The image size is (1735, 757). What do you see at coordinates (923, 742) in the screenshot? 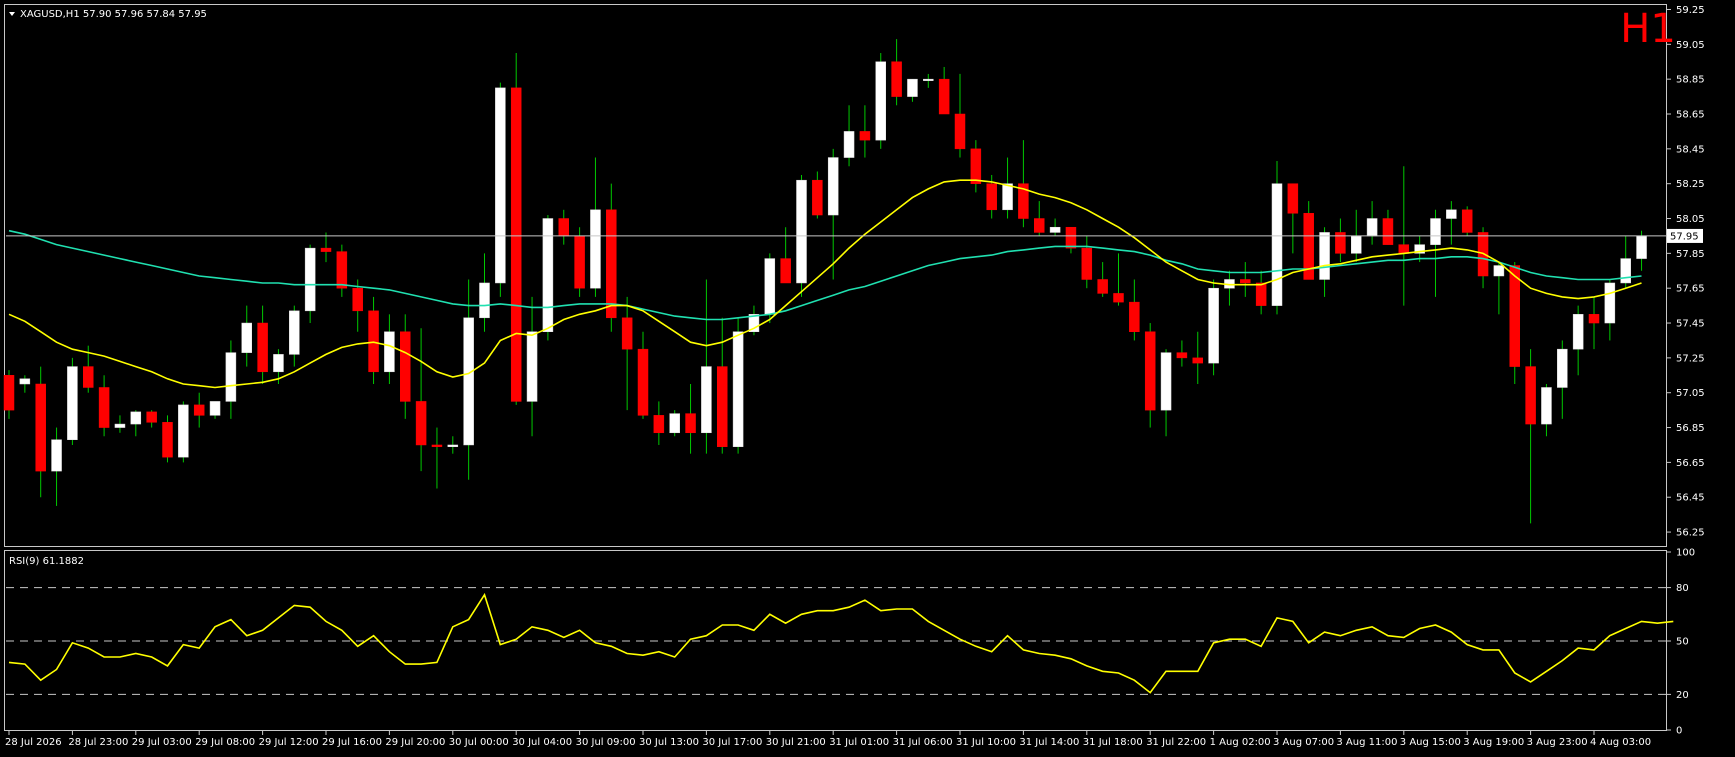
I see `time-tick-label: 31 Jul 06:00` at bounding box center [923, 742].